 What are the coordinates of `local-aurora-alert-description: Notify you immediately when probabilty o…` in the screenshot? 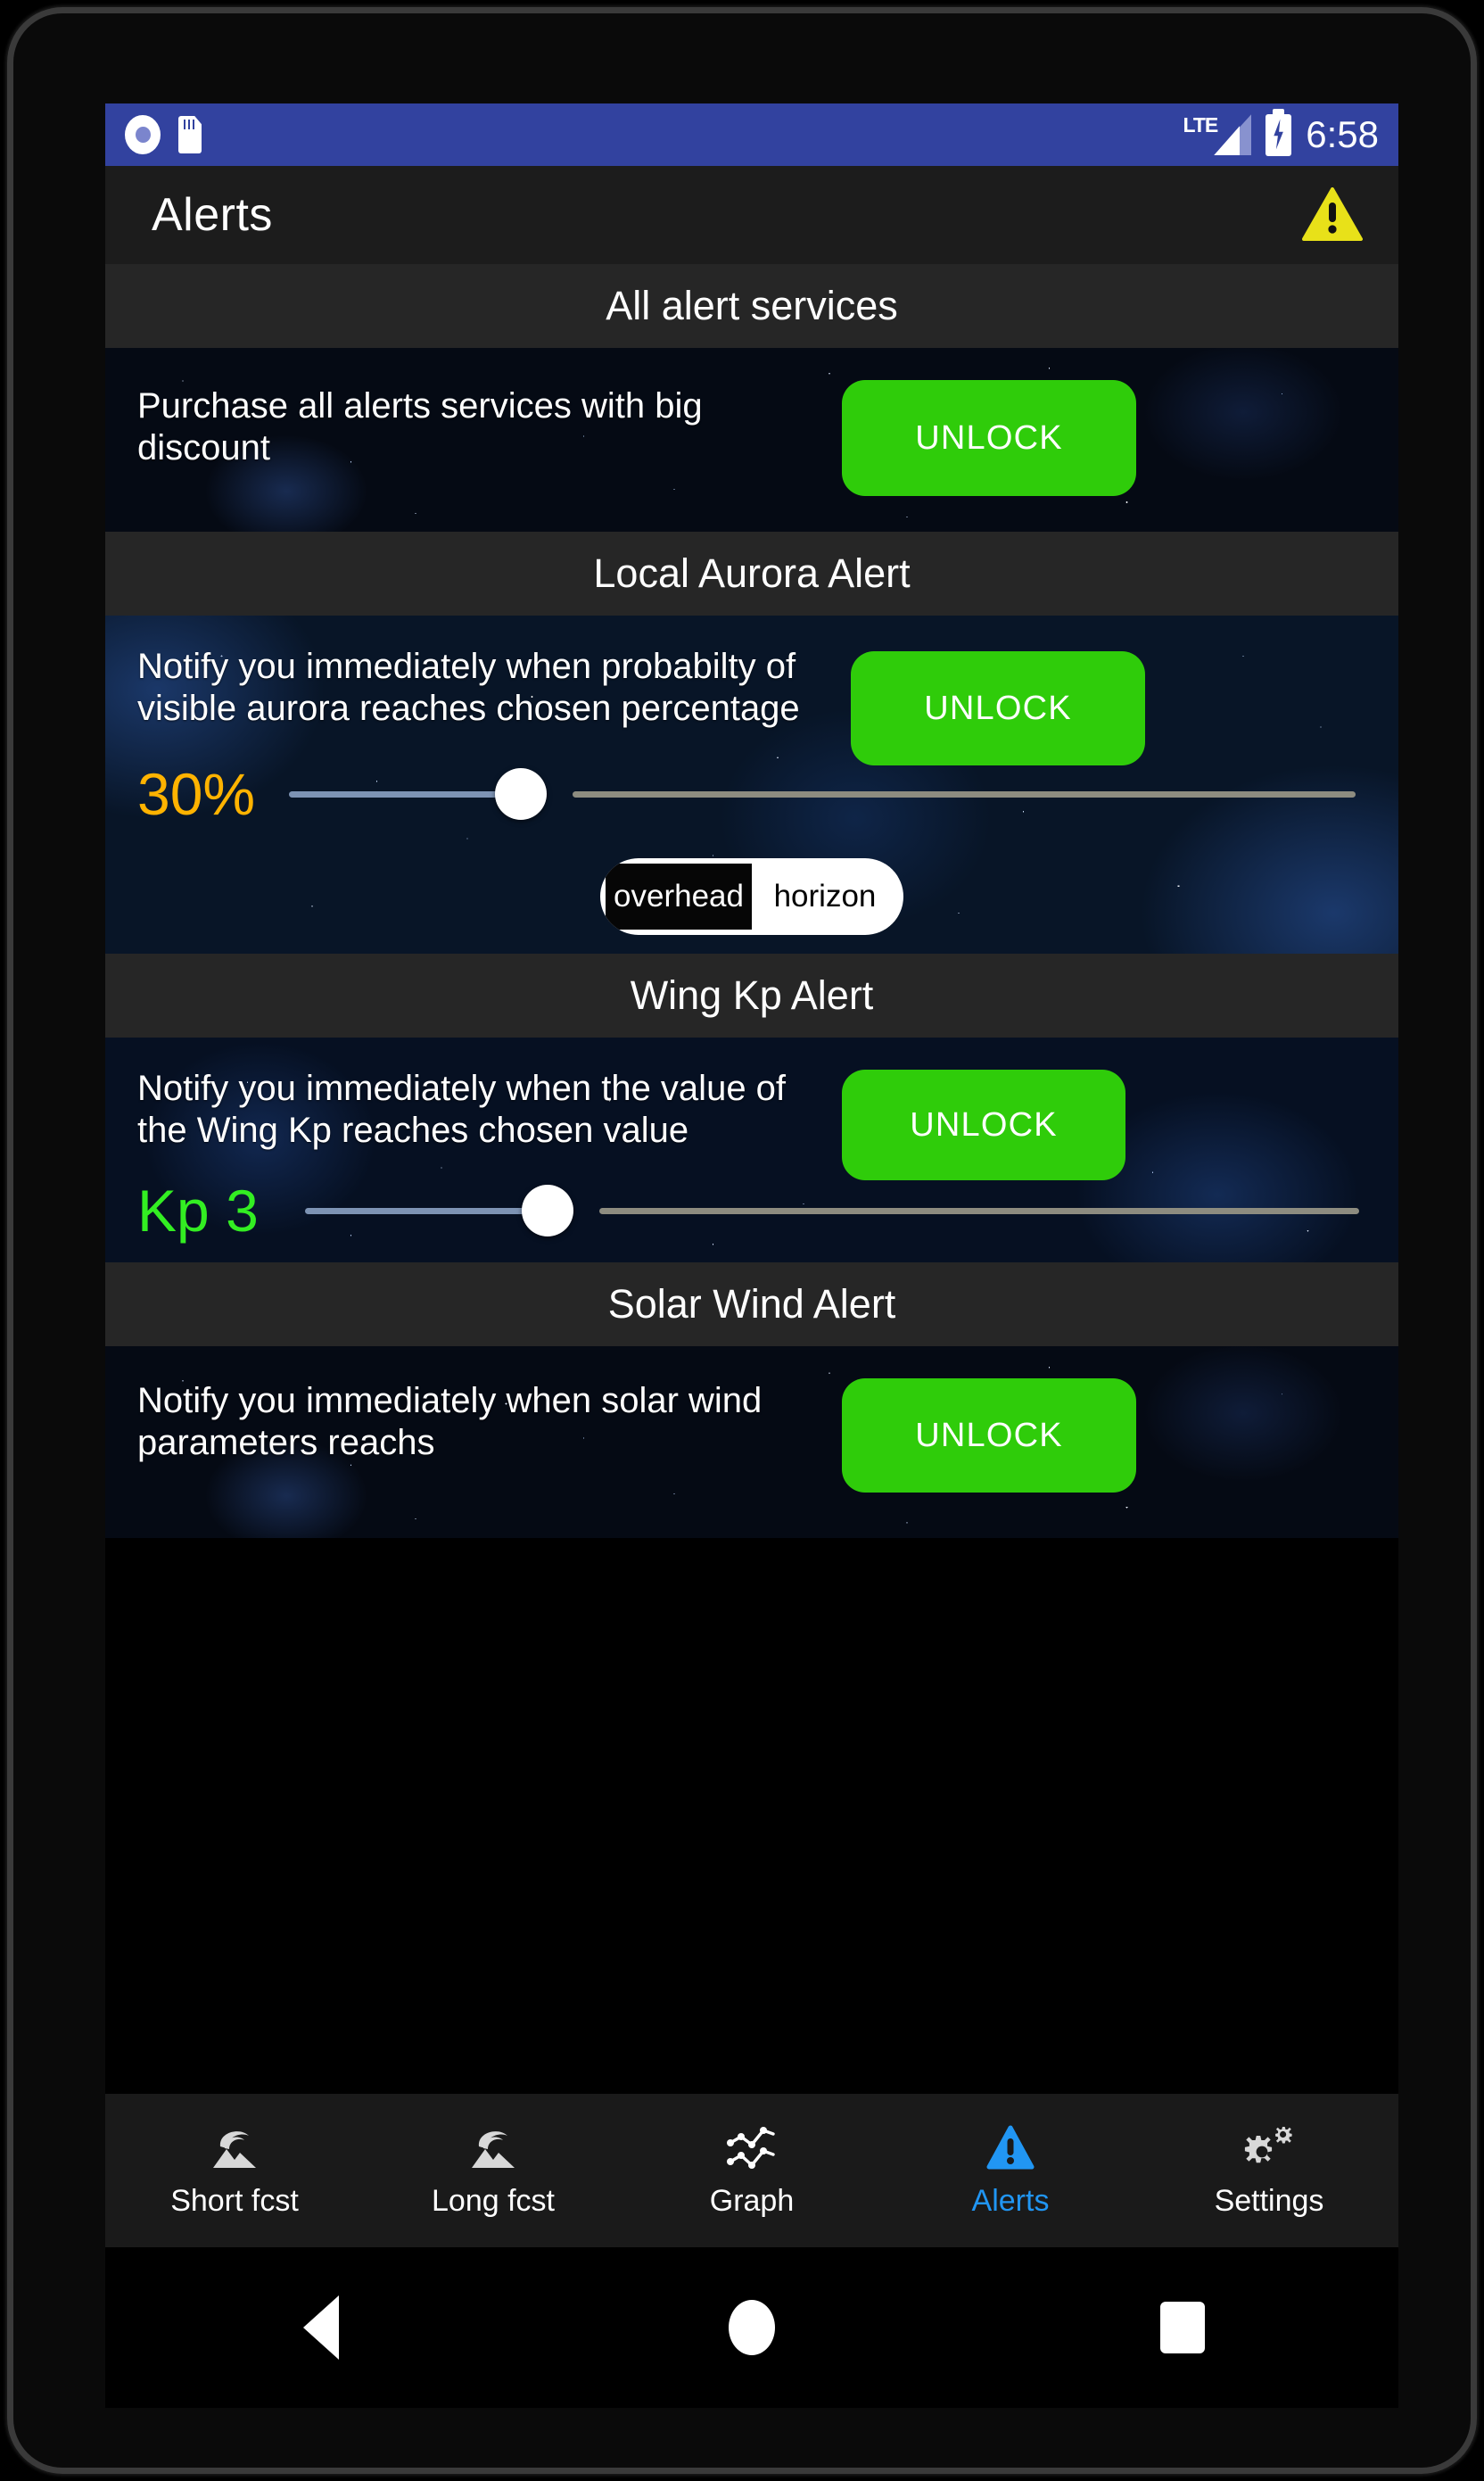 It's located at (469, 687).